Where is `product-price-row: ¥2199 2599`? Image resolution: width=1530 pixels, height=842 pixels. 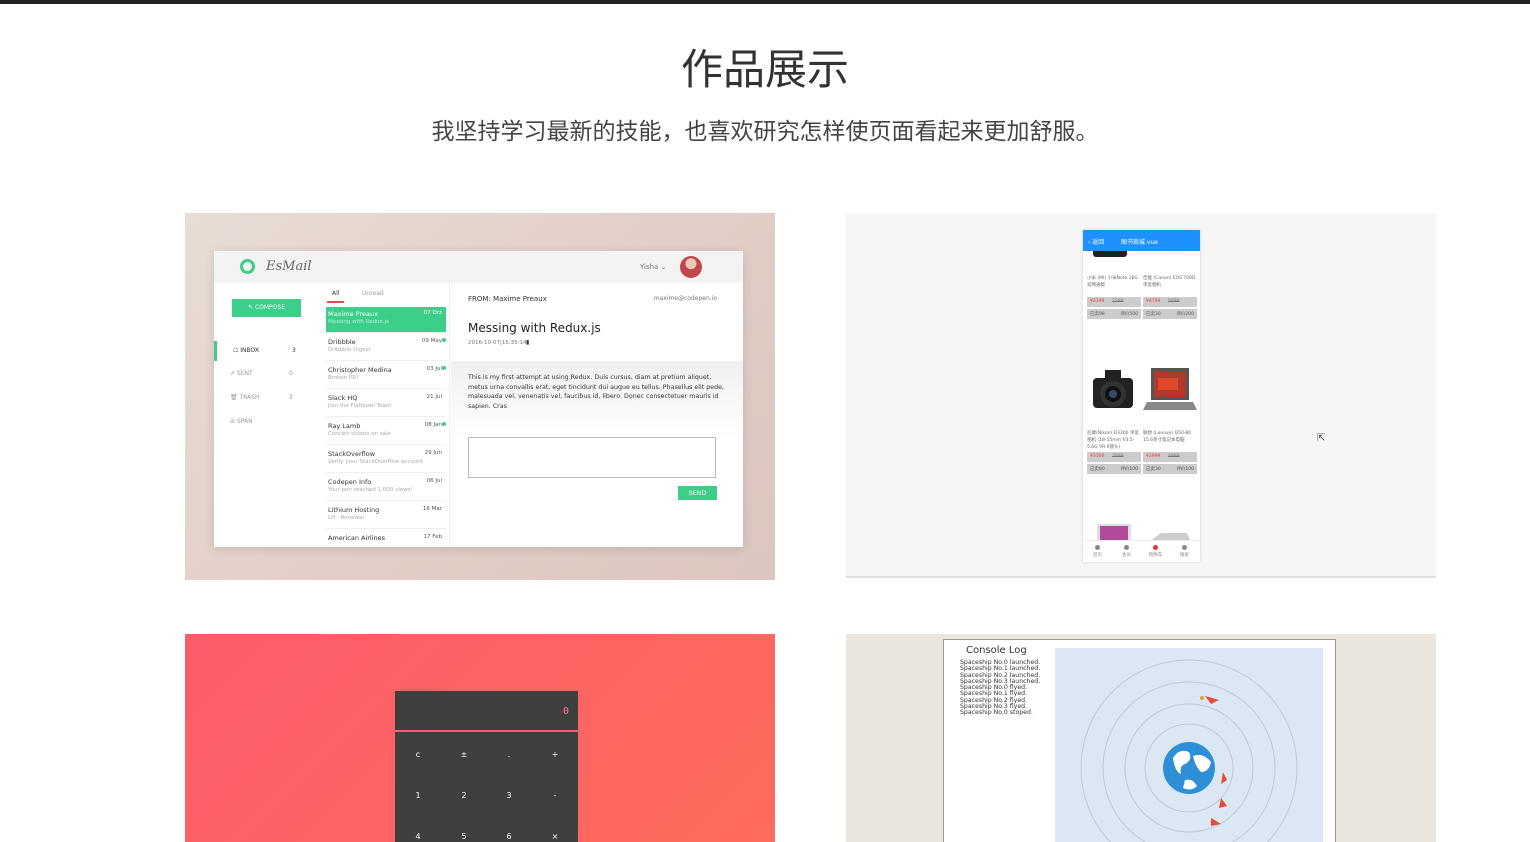 product-price-row: ¥2199 2599 is located at coordinates (1114, 302).